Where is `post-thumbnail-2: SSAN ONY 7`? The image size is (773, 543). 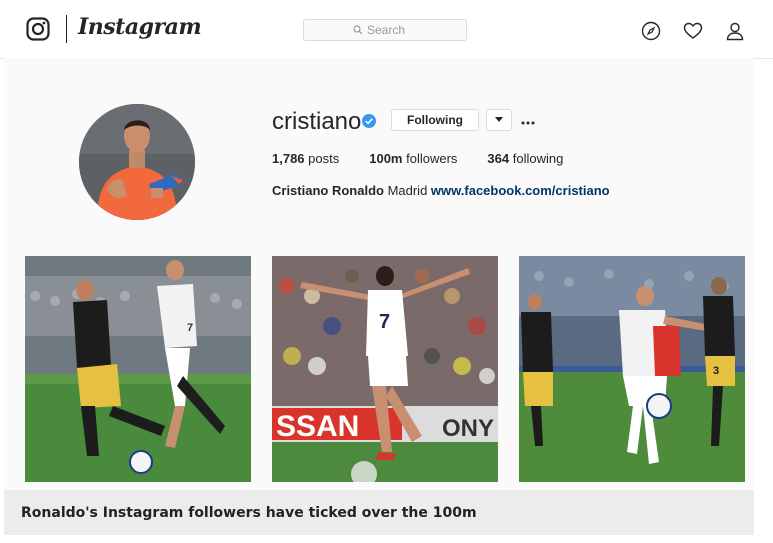 post-thumbnail-2: SSAN ONY 7 is located at coordinates (385, 369).